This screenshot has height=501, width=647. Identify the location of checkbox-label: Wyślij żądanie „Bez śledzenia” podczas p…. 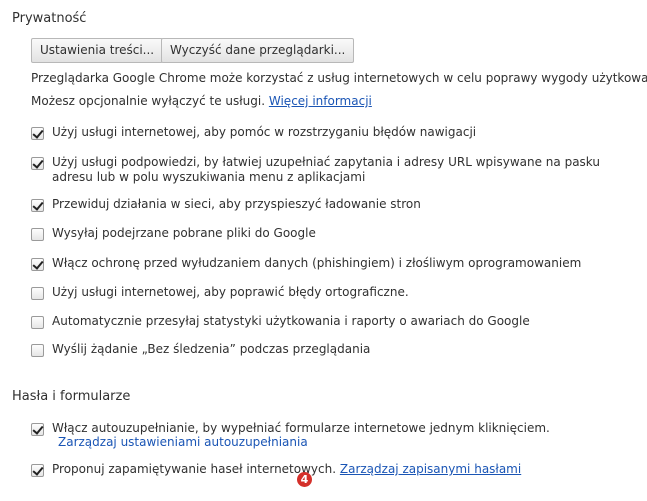
(211, 349).